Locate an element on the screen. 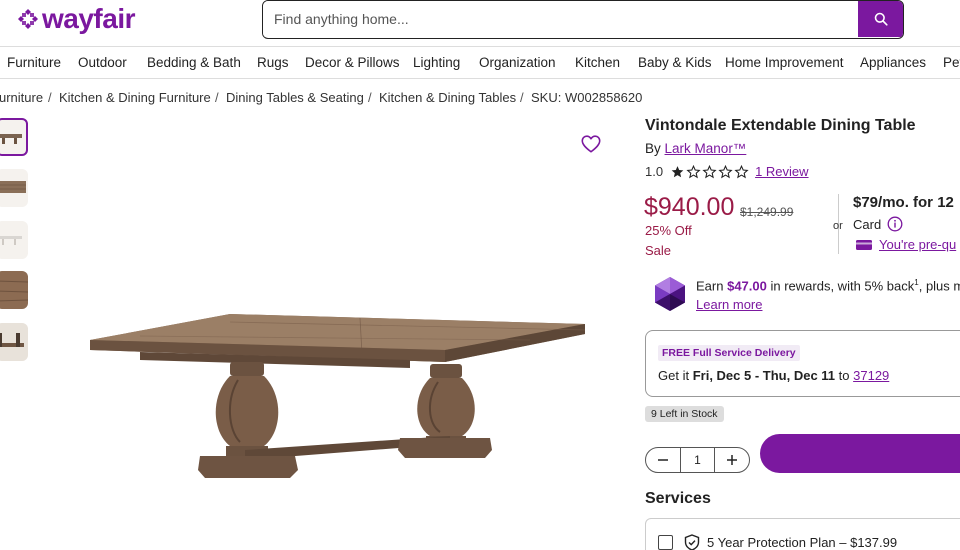 Image resolution: width=960 pixels, height=550 pixels. search-bar is located at coordinates (583, 19).